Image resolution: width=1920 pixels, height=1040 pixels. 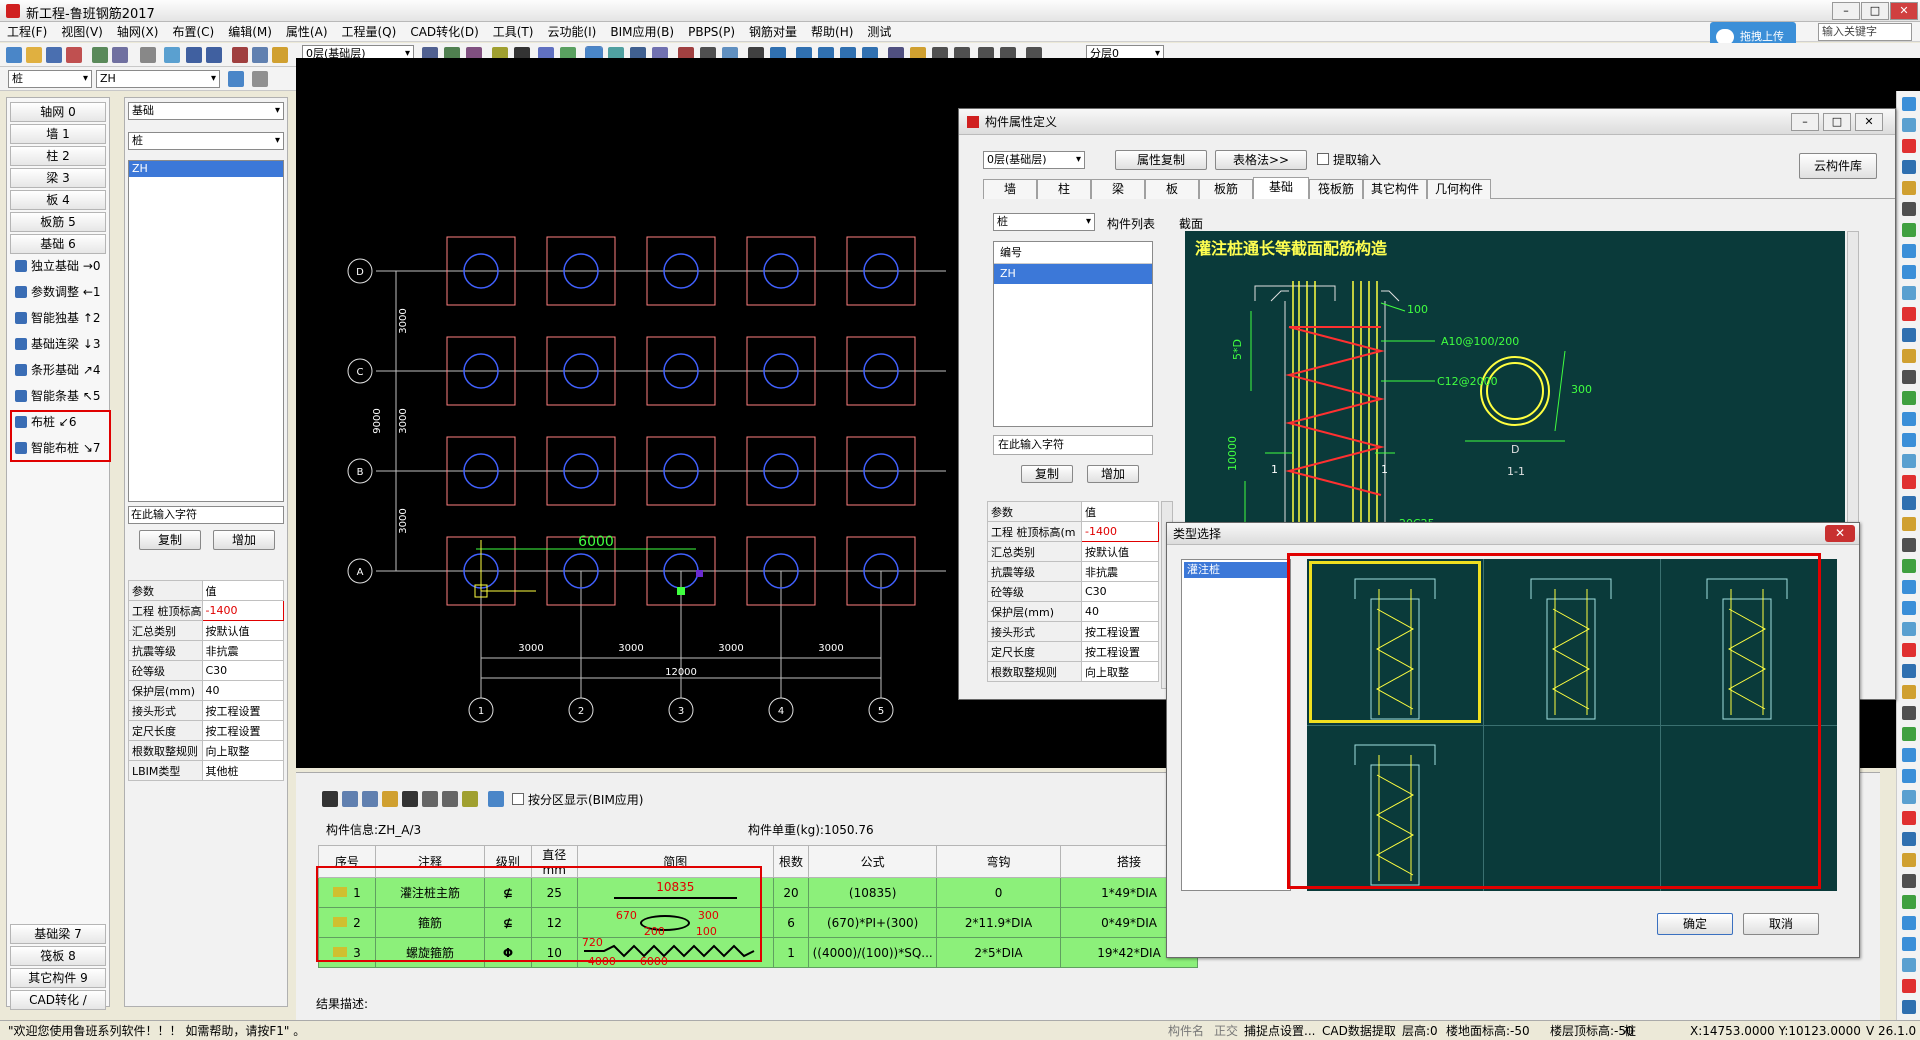 I want to click on nav-other: 其它构件 9, so click(x=58, y=978).